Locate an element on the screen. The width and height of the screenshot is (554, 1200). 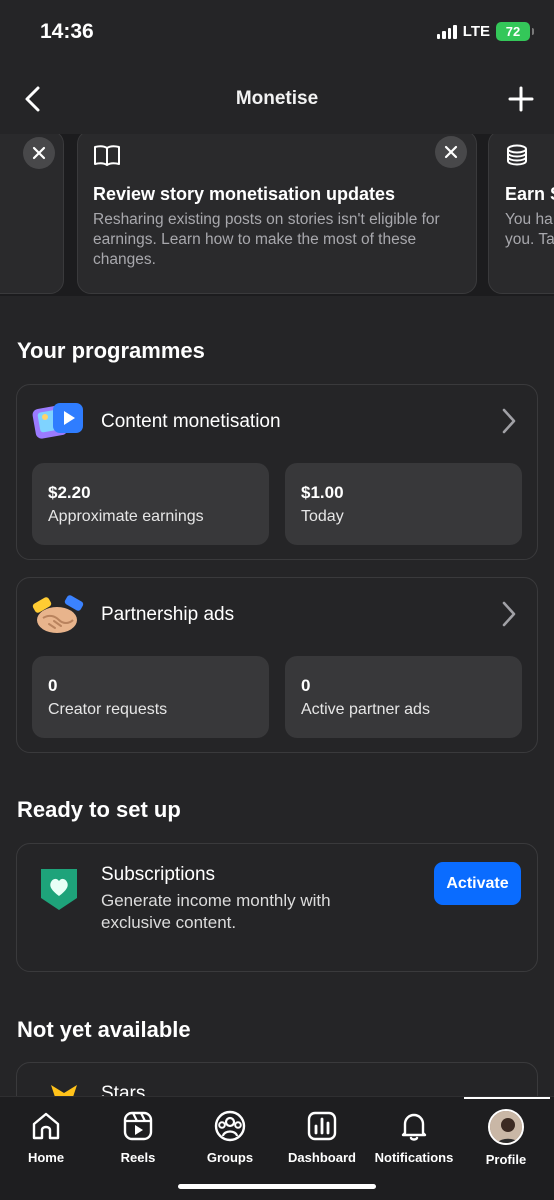
tab-groups: Groups is located at coordinates (230, 1139).